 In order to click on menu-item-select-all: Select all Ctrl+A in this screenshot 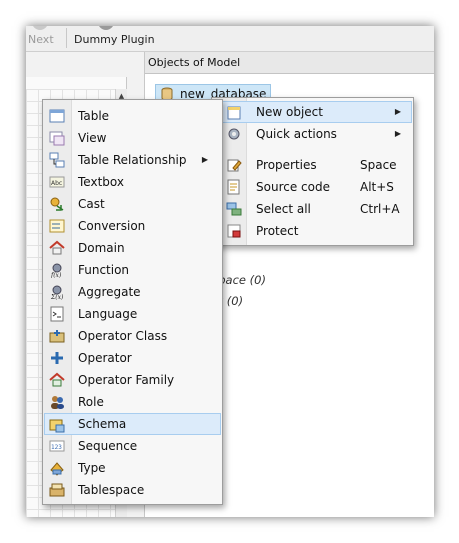, I will do `click(312, 209)`.